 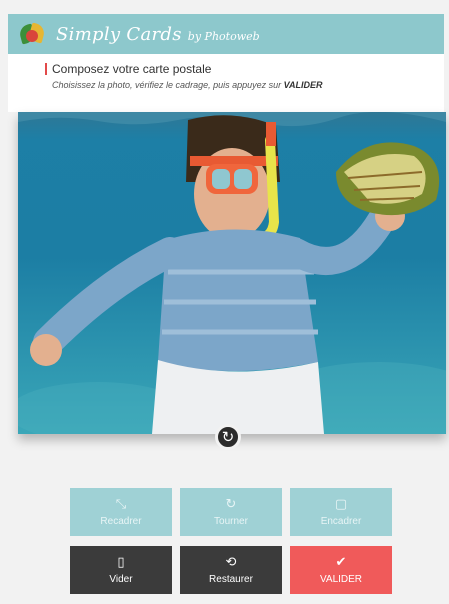 I want to click on action-row-top: ⤡ Recadrer ↻ Tourner ▢ Encadrer, so click(x=232, y=512).